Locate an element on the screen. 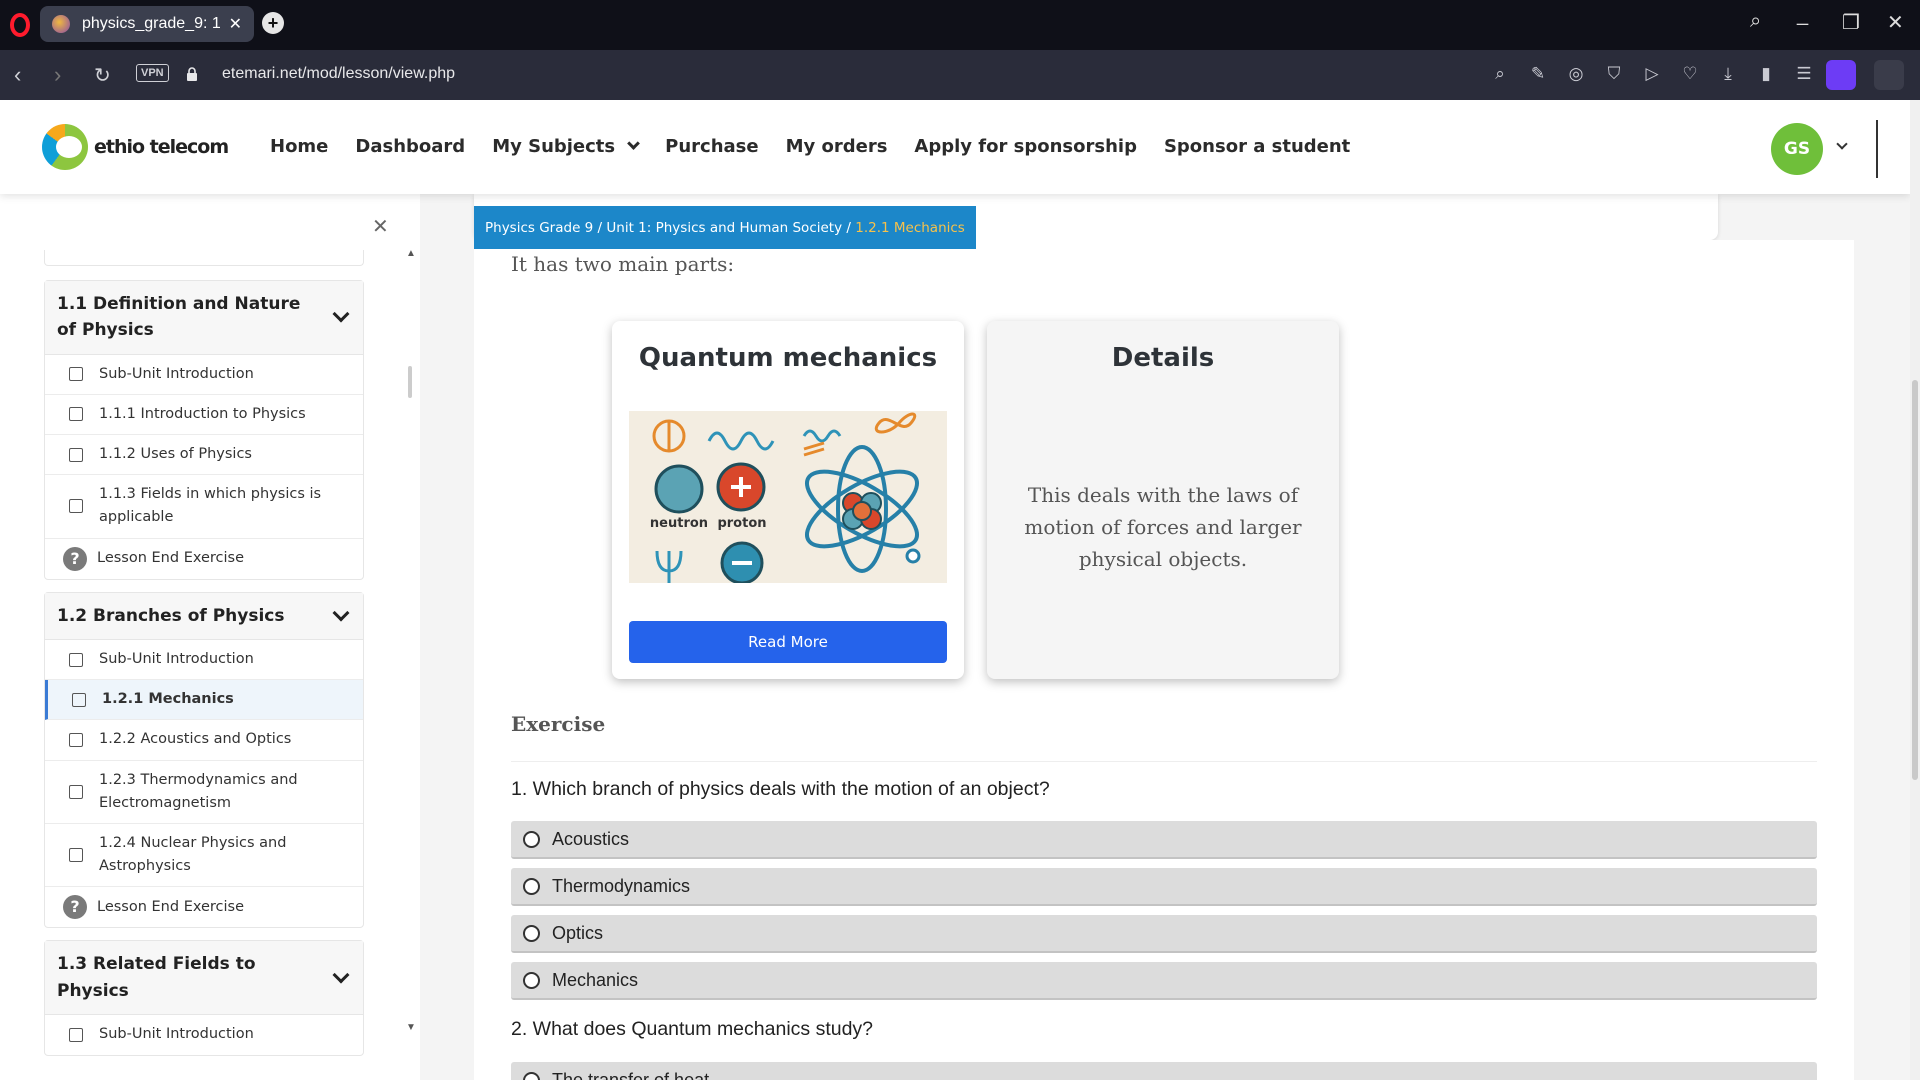  nav-purchase: Purchase is located at coordinates (711, 146).